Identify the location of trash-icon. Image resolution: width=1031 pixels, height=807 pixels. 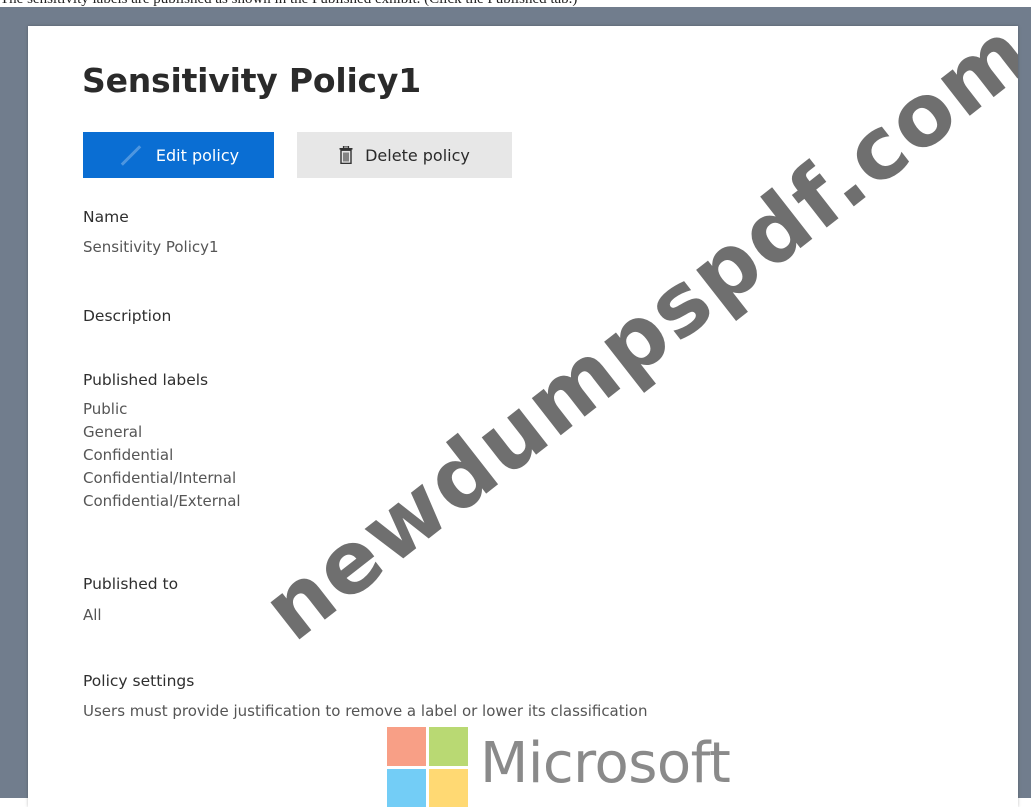
(346, 155).